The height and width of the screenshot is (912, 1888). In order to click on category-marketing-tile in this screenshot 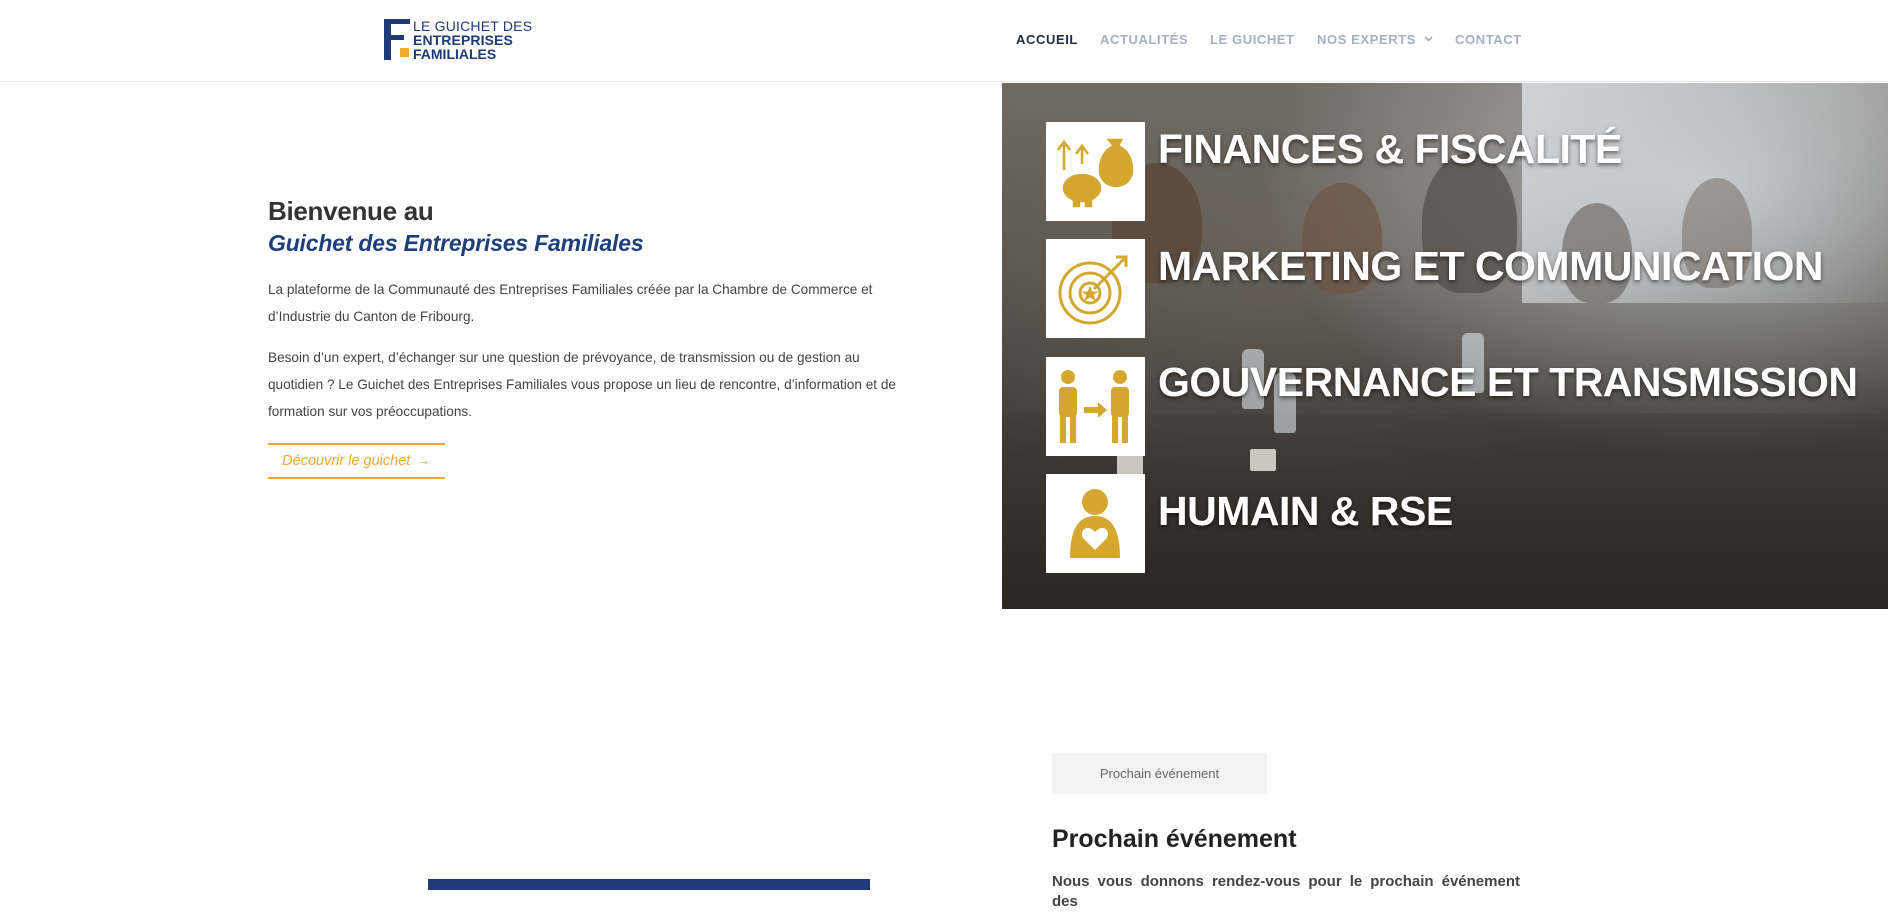, I will do `click(1095, 288)`.